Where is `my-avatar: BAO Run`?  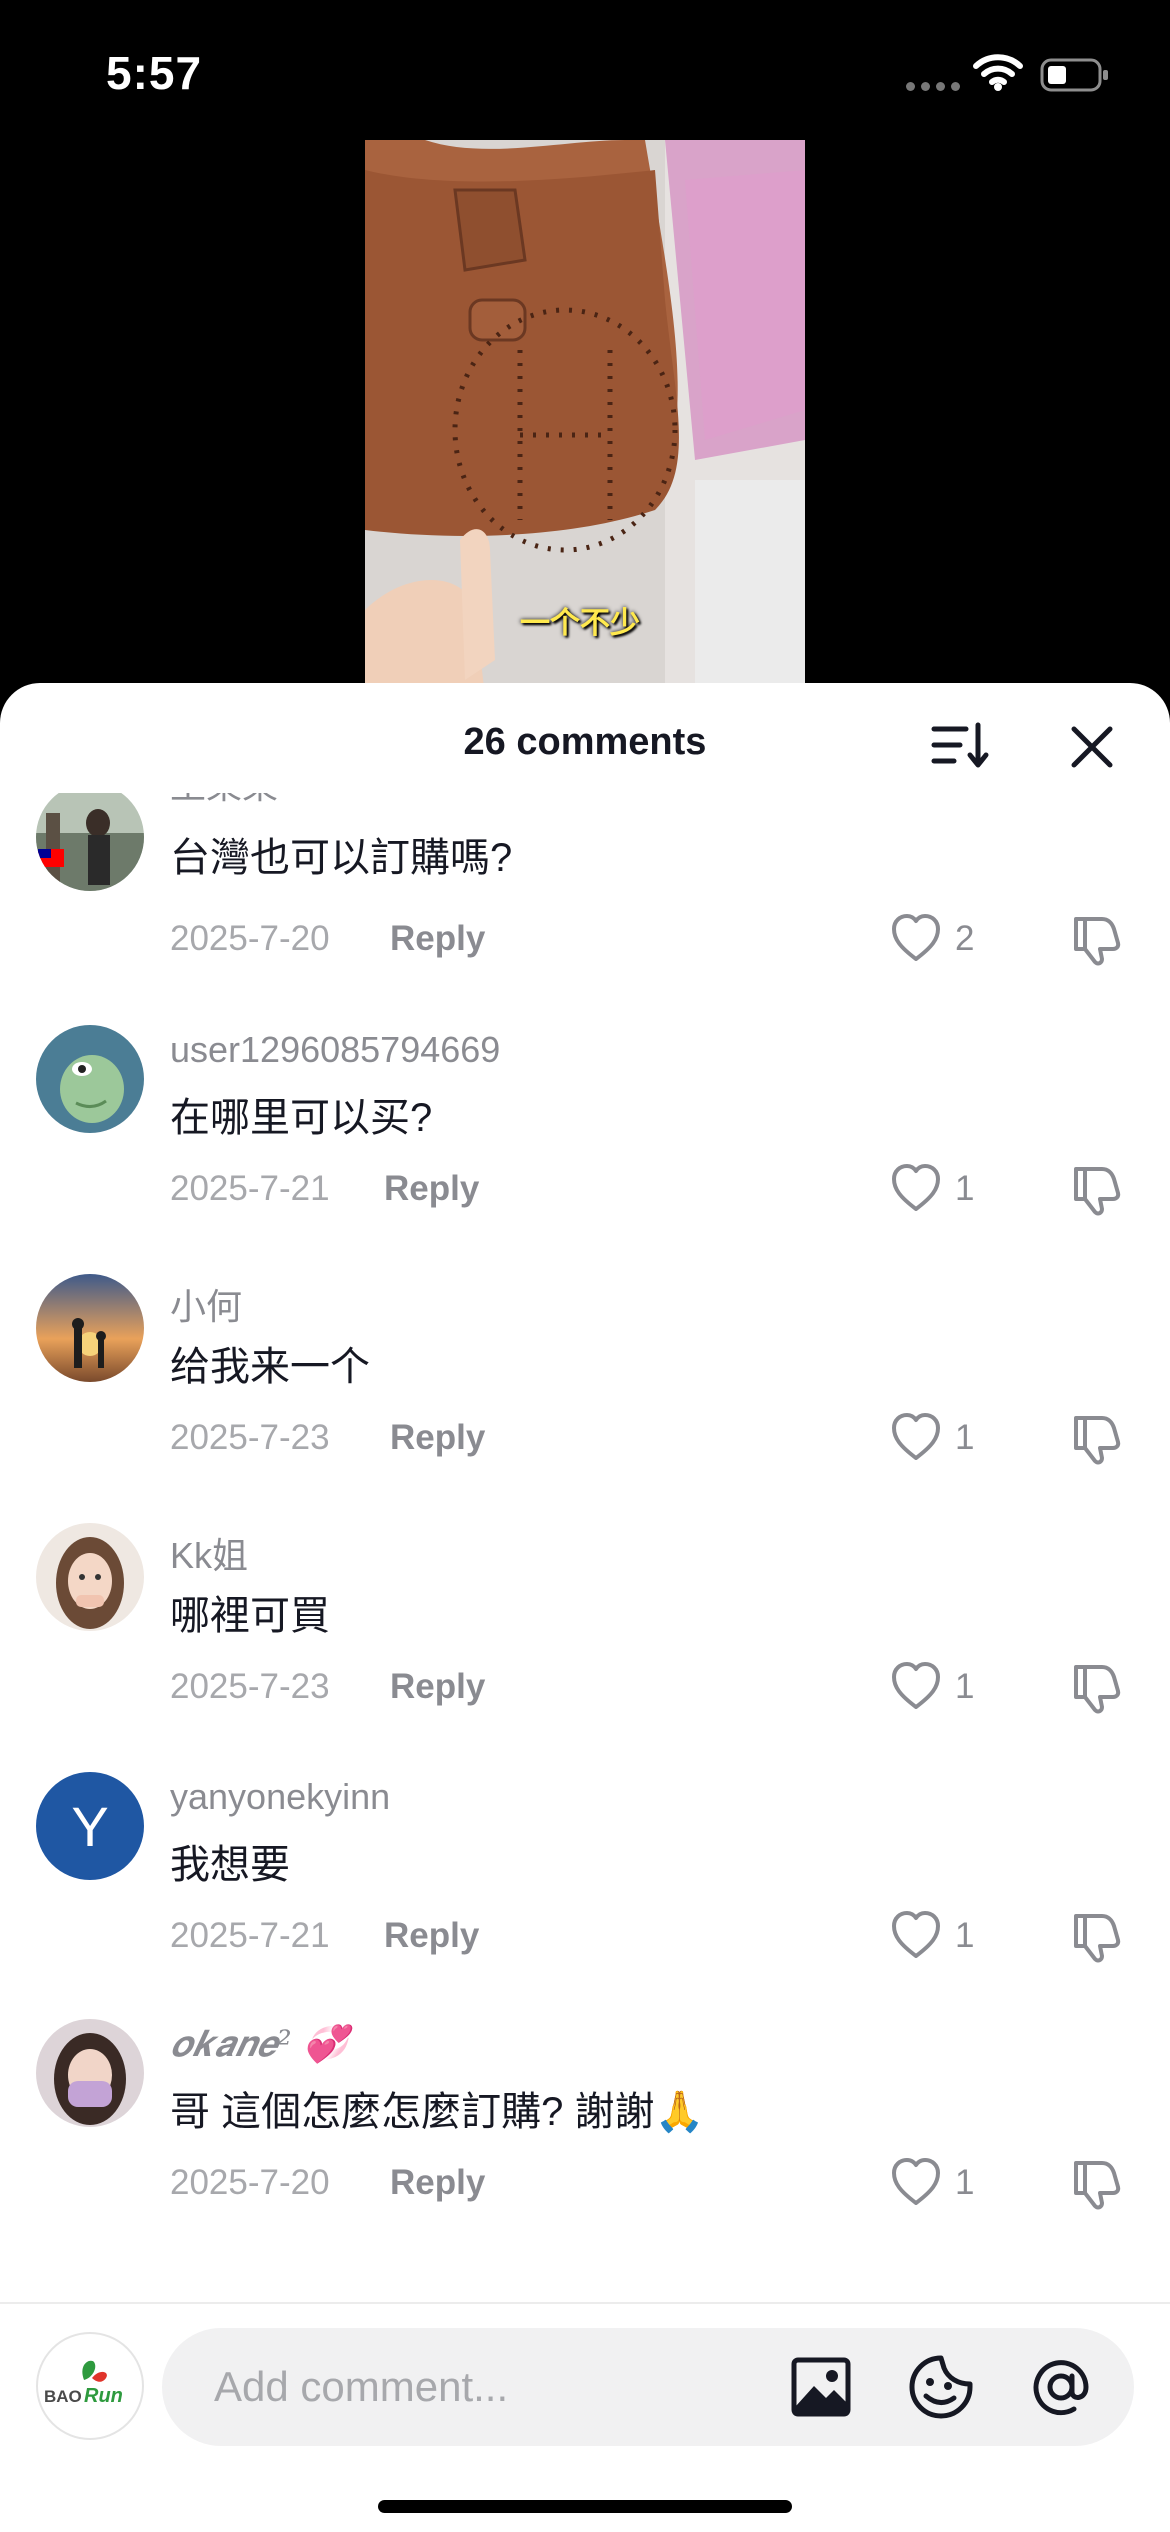 my-avatar: BAO Run is located at coordinates (90, 2386).